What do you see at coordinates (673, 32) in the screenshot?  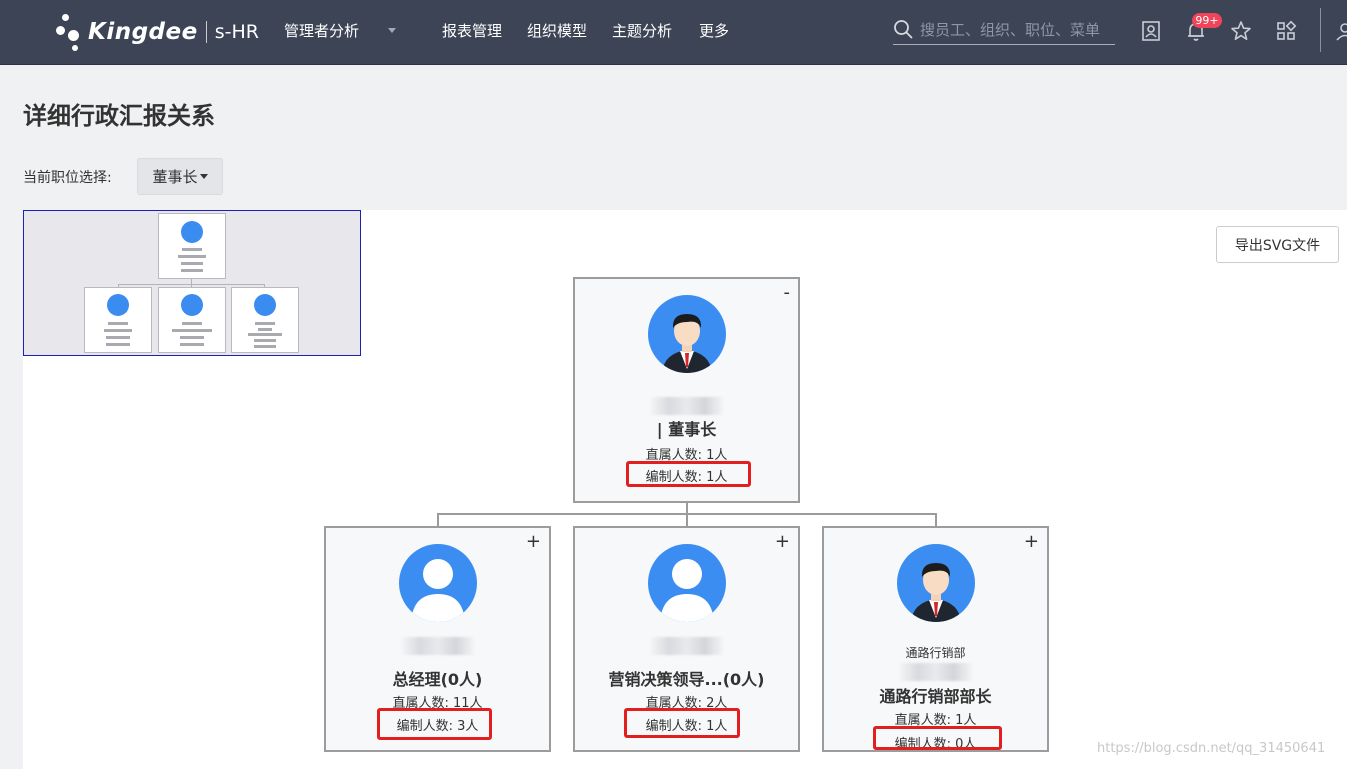 I see `top-nav-bar: Kingdee s-HR 管理者分析 报表管理 组织模型 主题分析 更多 99+` at bounding box center [673, 32].